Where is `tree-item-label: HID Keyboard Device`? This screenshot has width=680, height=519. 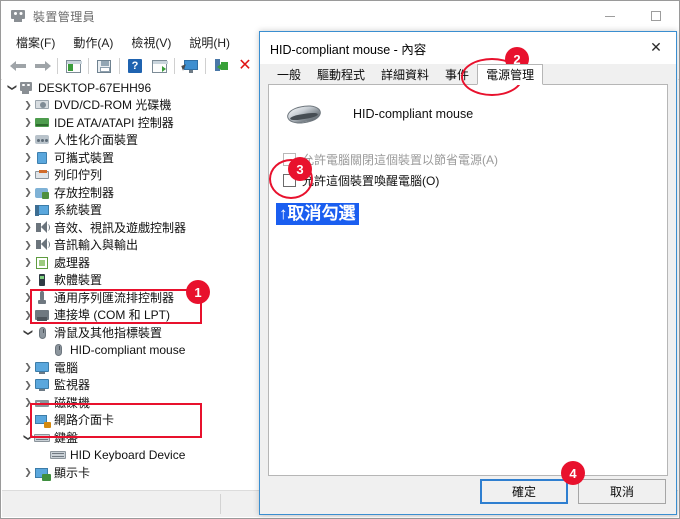
tree-item-label: HID Keyboard Device is located at coordinates (128, 455).